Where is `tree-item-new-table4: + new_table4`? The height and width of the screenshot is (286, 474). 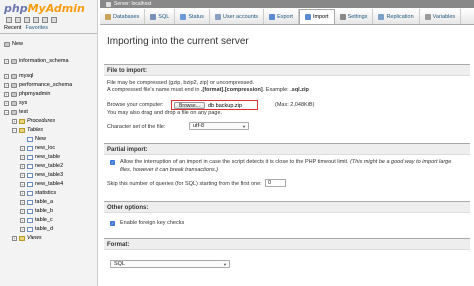
tree-item-new-table4: + new_table4 is located at coordinates (41, 184).